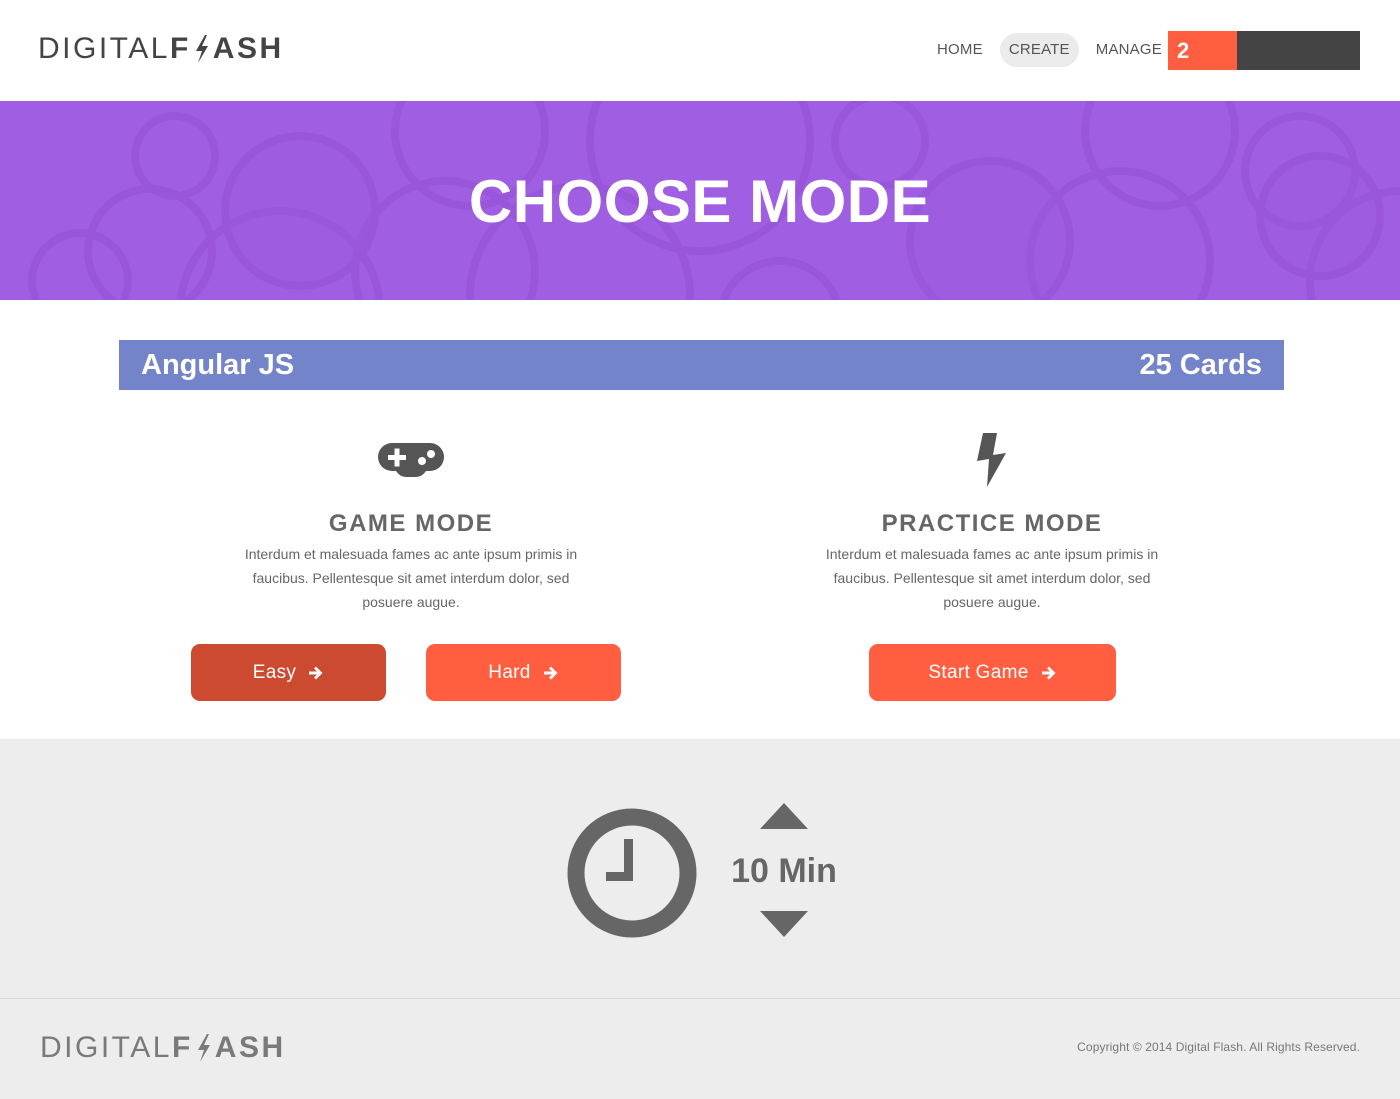 This screenshot has height=1099, width=1400. I want to click on nav-home: HOME, so click(960, 50).